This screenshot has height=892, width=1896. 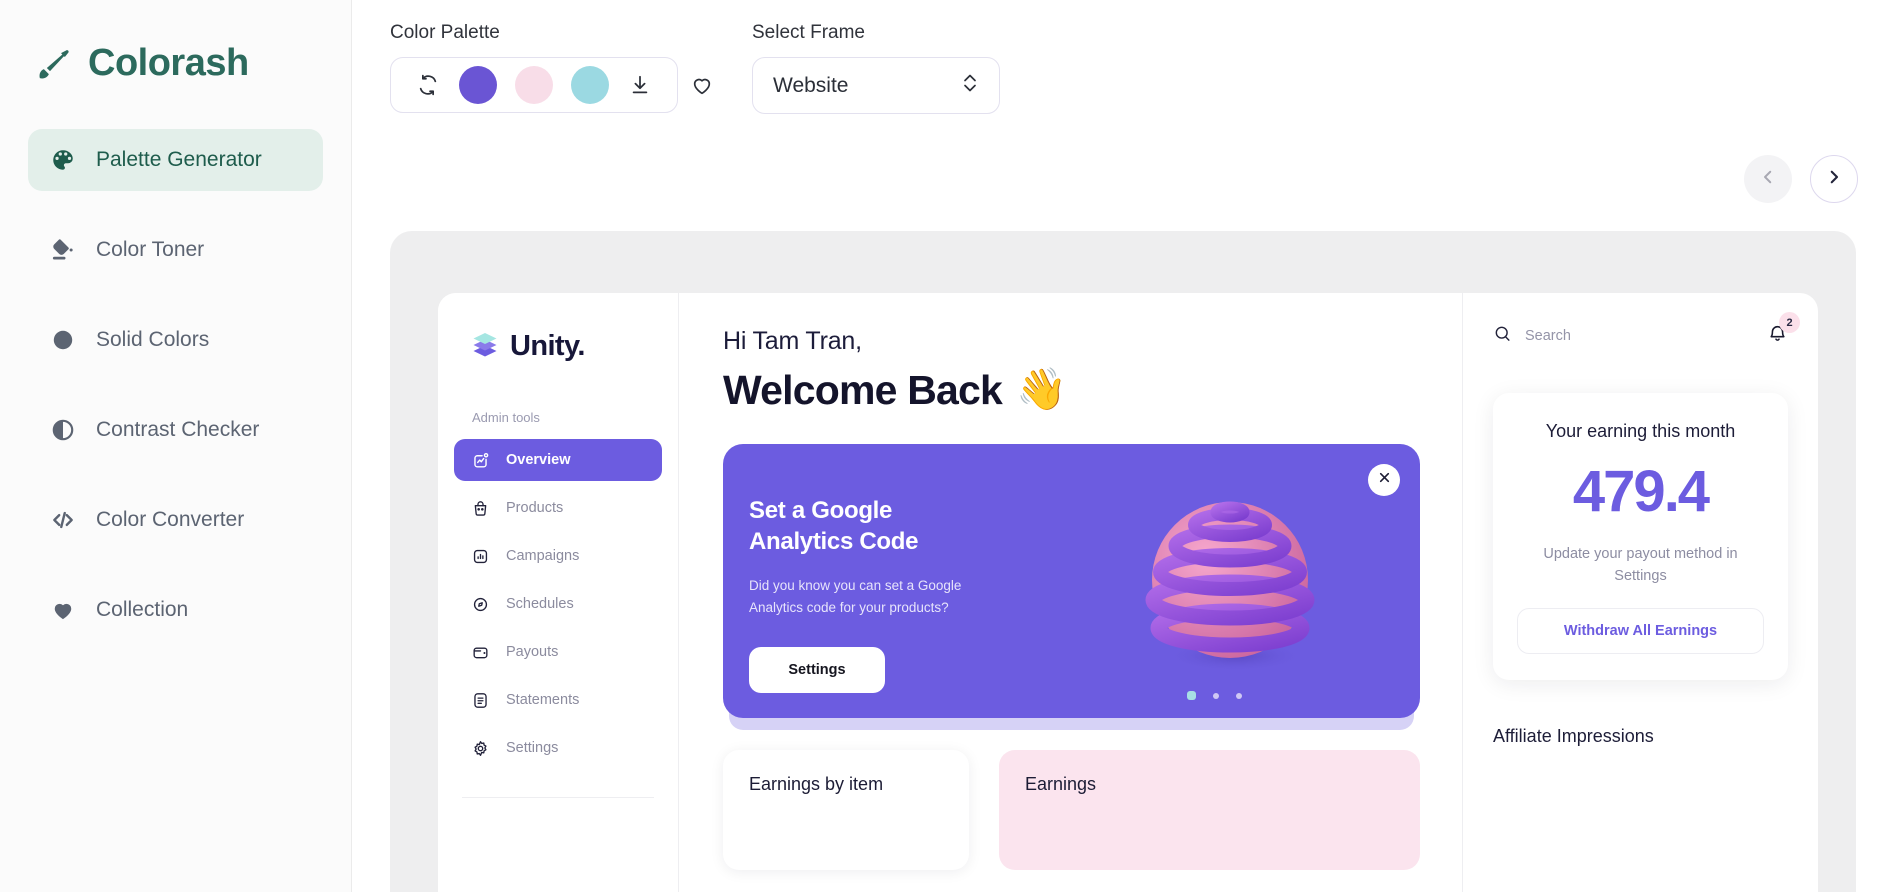 What do you see at coordinates (63, 160) in the screenshot?
I see `palette-icon` at bounding box center [63, 160].